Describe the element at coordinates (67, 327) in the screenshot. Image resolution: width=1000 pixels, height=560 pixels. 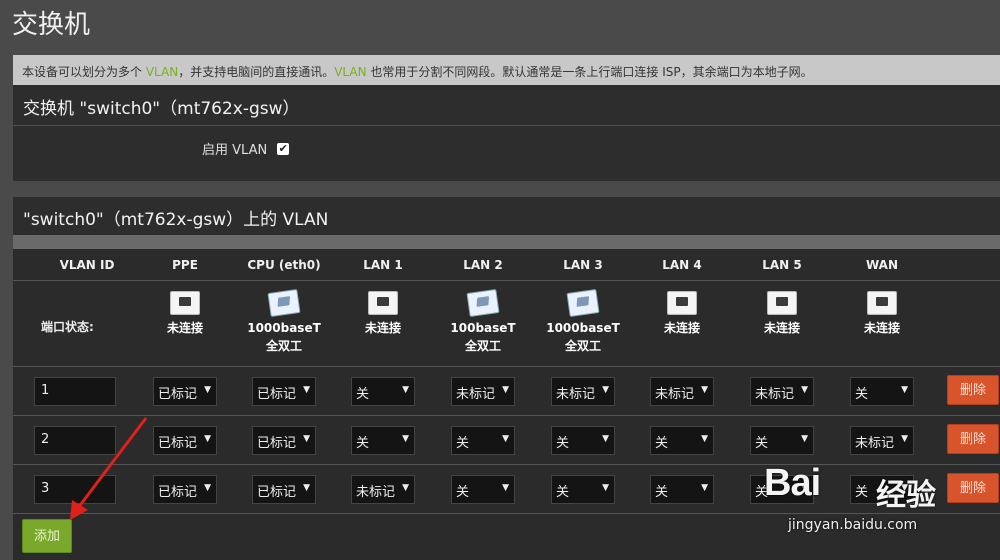
I see `port-status-label: 端口状态:` at that location.